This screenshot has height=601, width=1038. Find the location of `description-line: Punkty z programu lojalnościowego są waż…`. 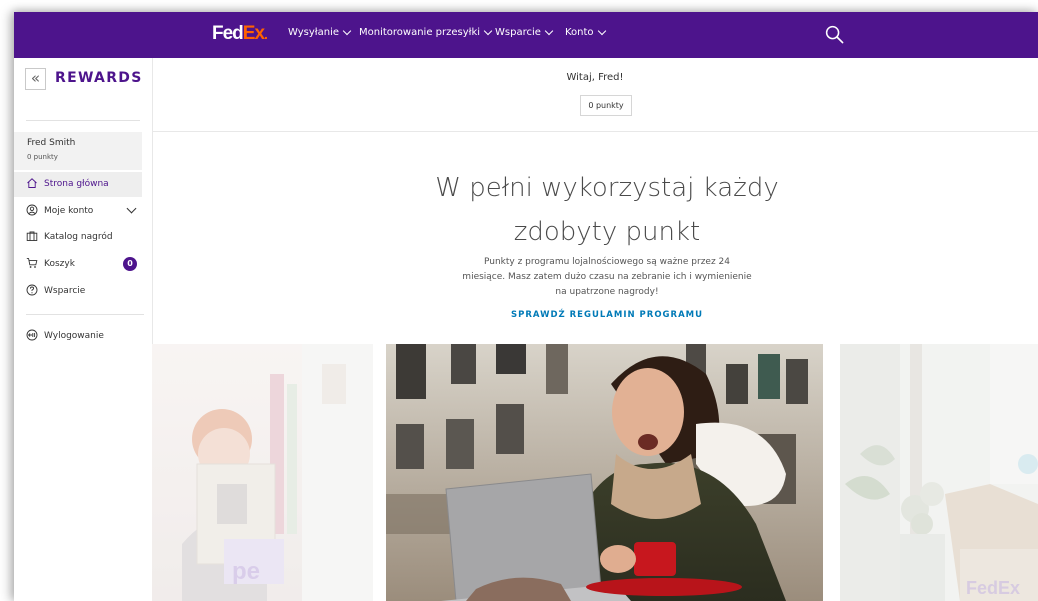

description-line: Punkty z programu lojalnościowego są waż… is located at coordinates (606, 262).